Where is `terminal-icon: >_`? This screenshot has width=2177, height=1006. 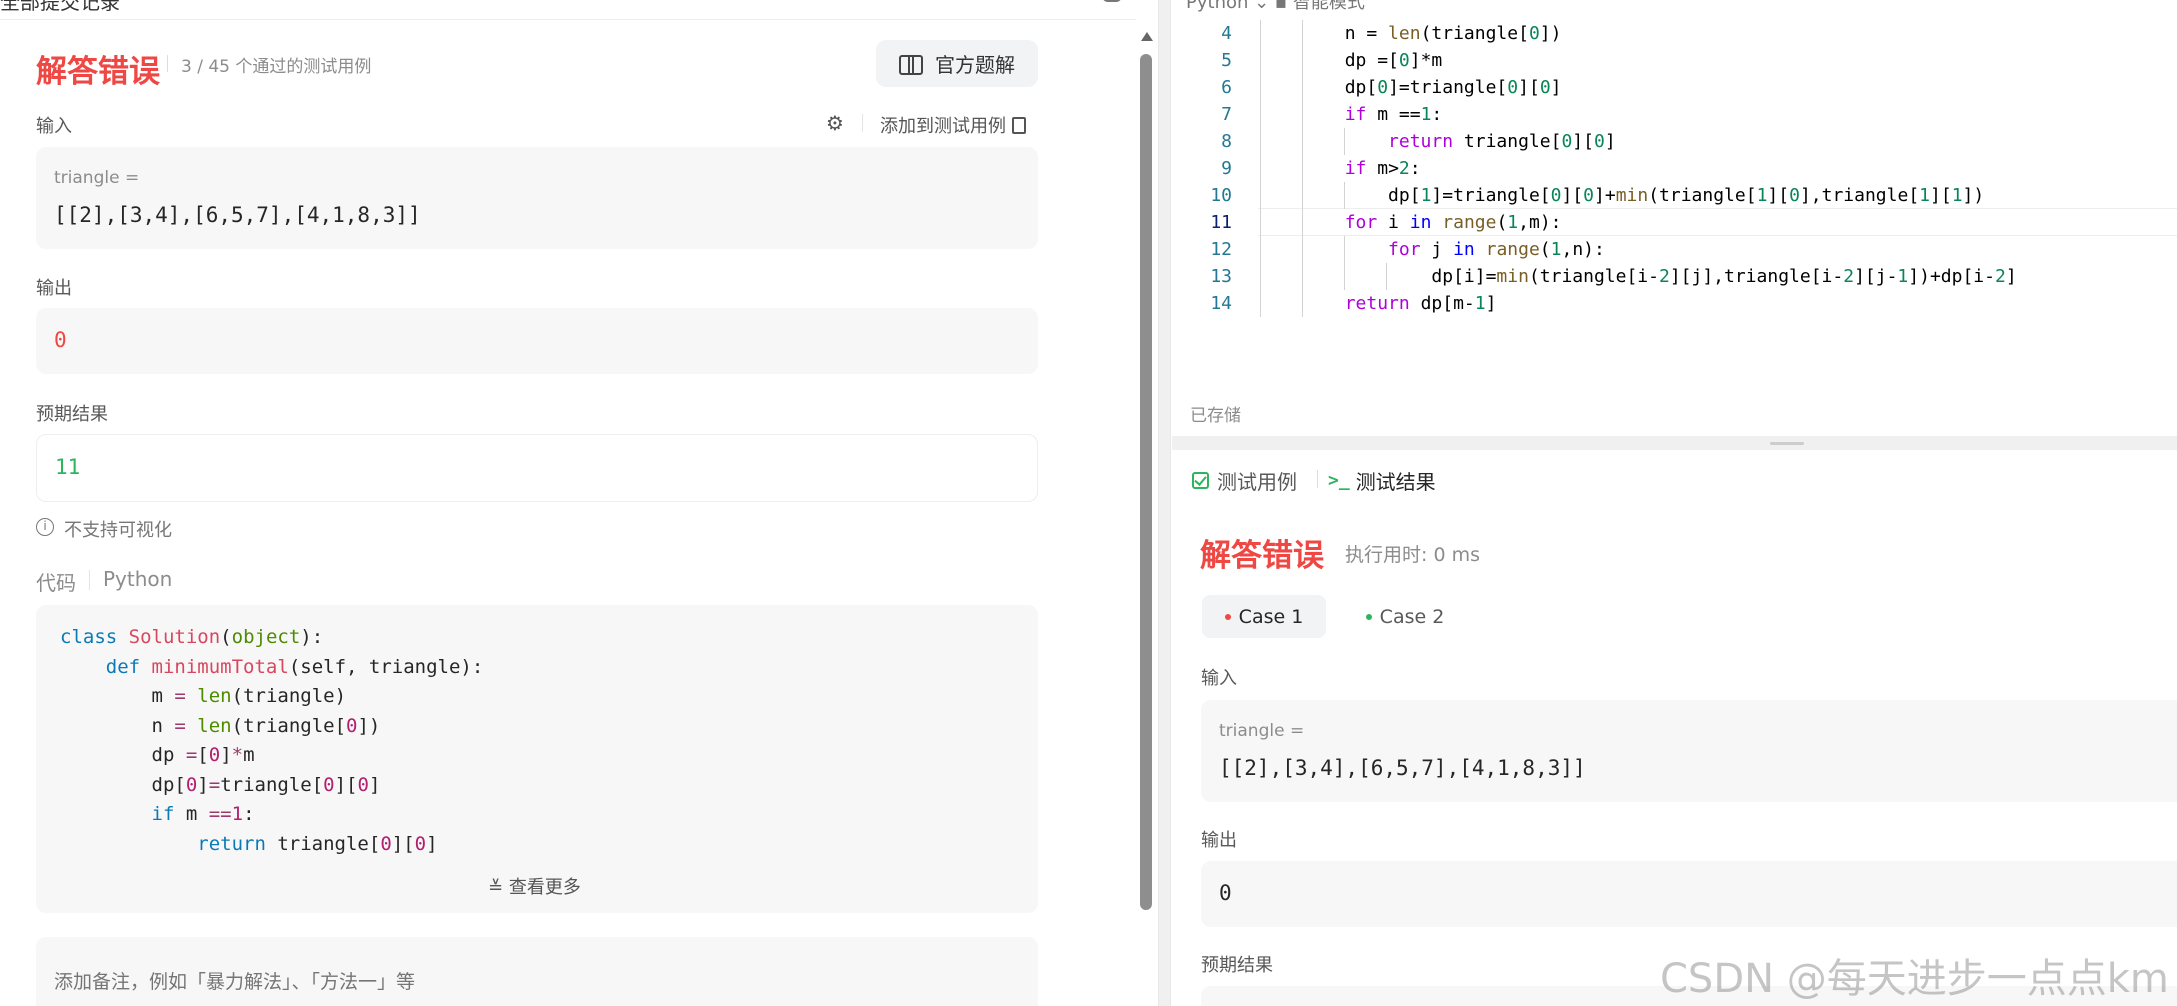 terminal-icon: >_ is located at coordinates (1339, 480).